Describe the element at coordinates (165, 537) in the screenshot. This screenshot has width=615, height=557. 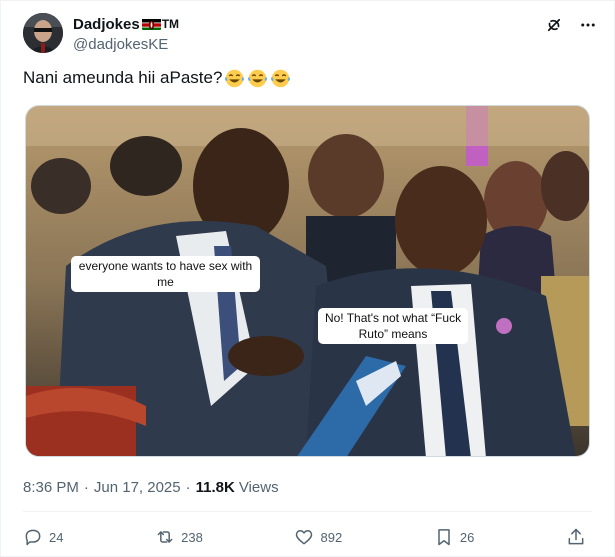
I see `repost-icon` at that location.